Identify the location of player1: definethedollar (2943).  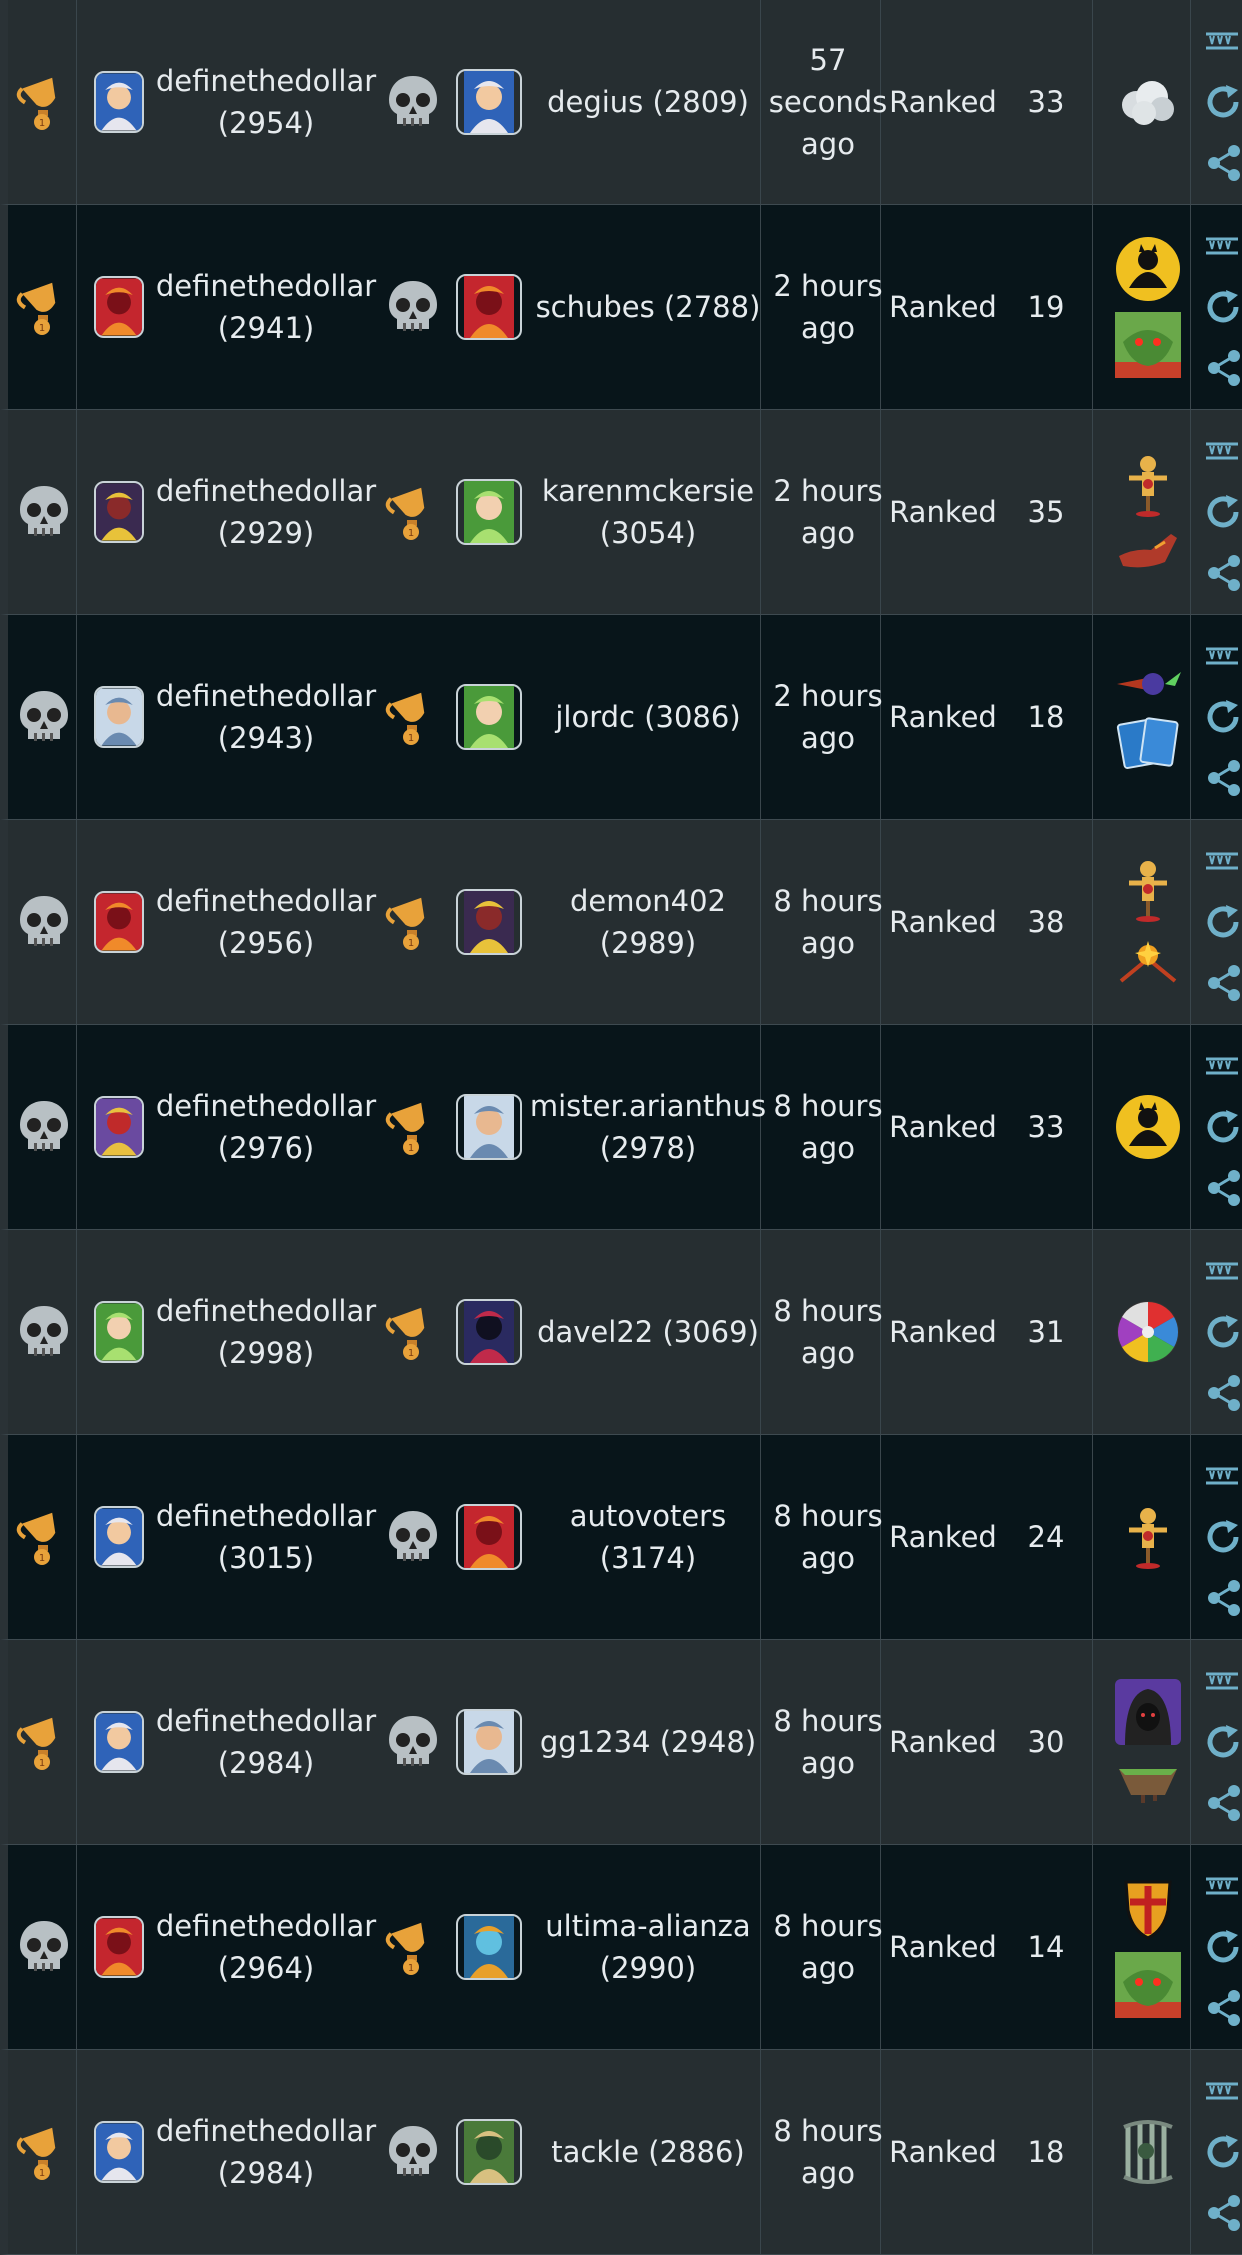
(266, 717).